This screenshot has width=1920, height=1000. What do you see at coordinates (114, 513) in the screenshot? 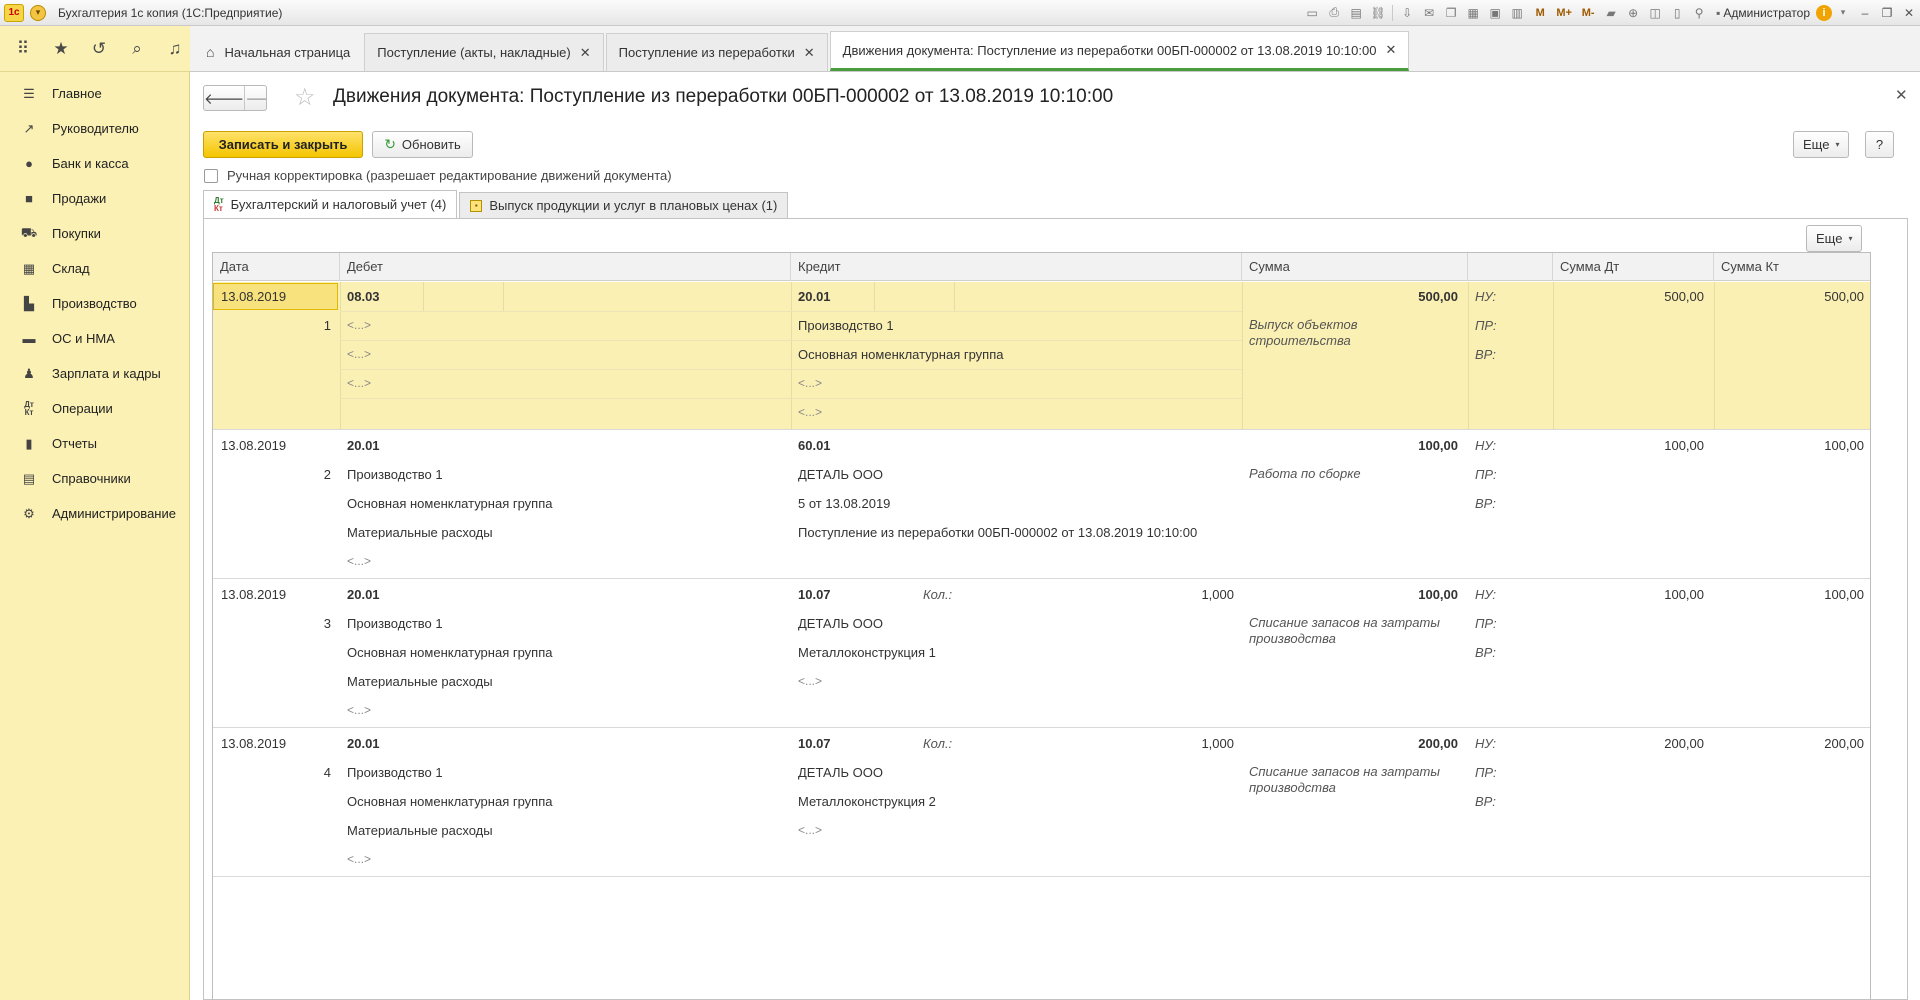
I see `sidebar-item-label: Администрирование` at bounding box center [114, 513].